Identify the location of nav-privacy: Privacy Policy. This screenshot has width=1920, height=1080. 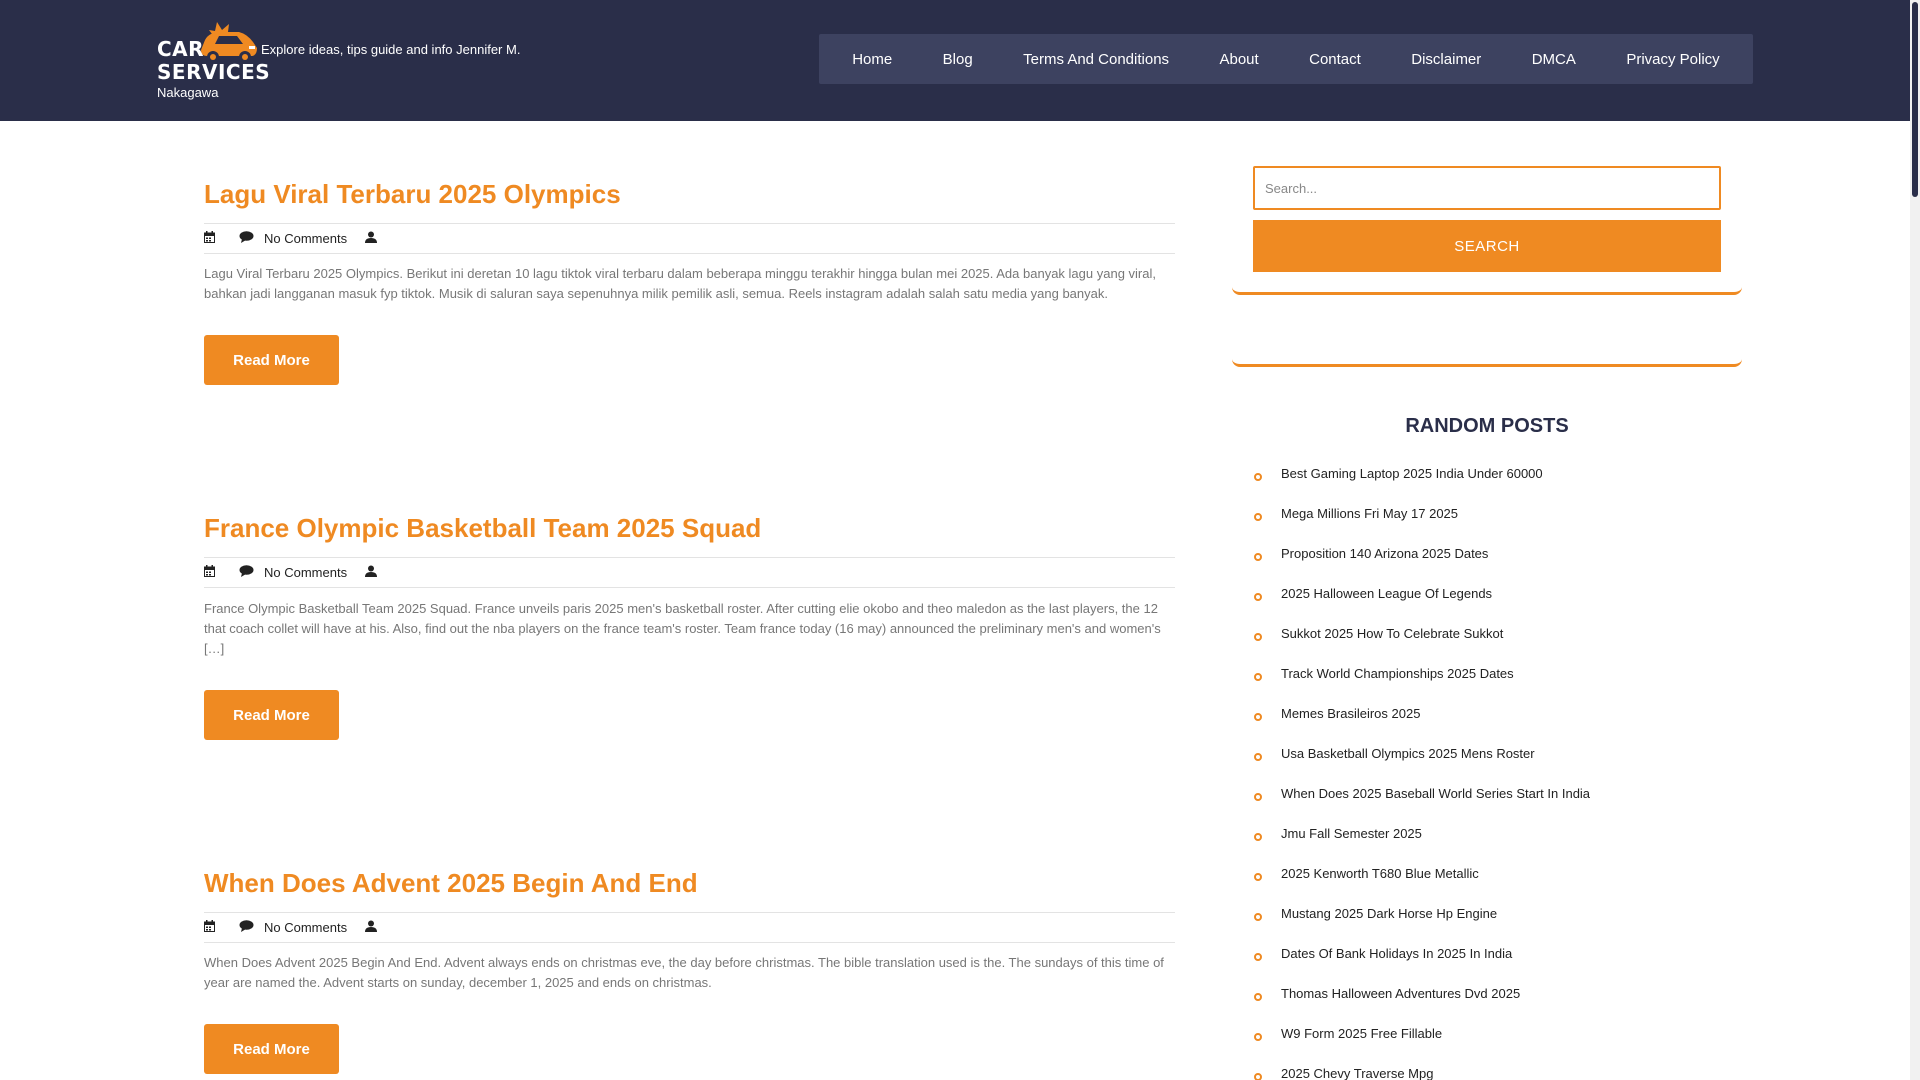
(1672, 59).